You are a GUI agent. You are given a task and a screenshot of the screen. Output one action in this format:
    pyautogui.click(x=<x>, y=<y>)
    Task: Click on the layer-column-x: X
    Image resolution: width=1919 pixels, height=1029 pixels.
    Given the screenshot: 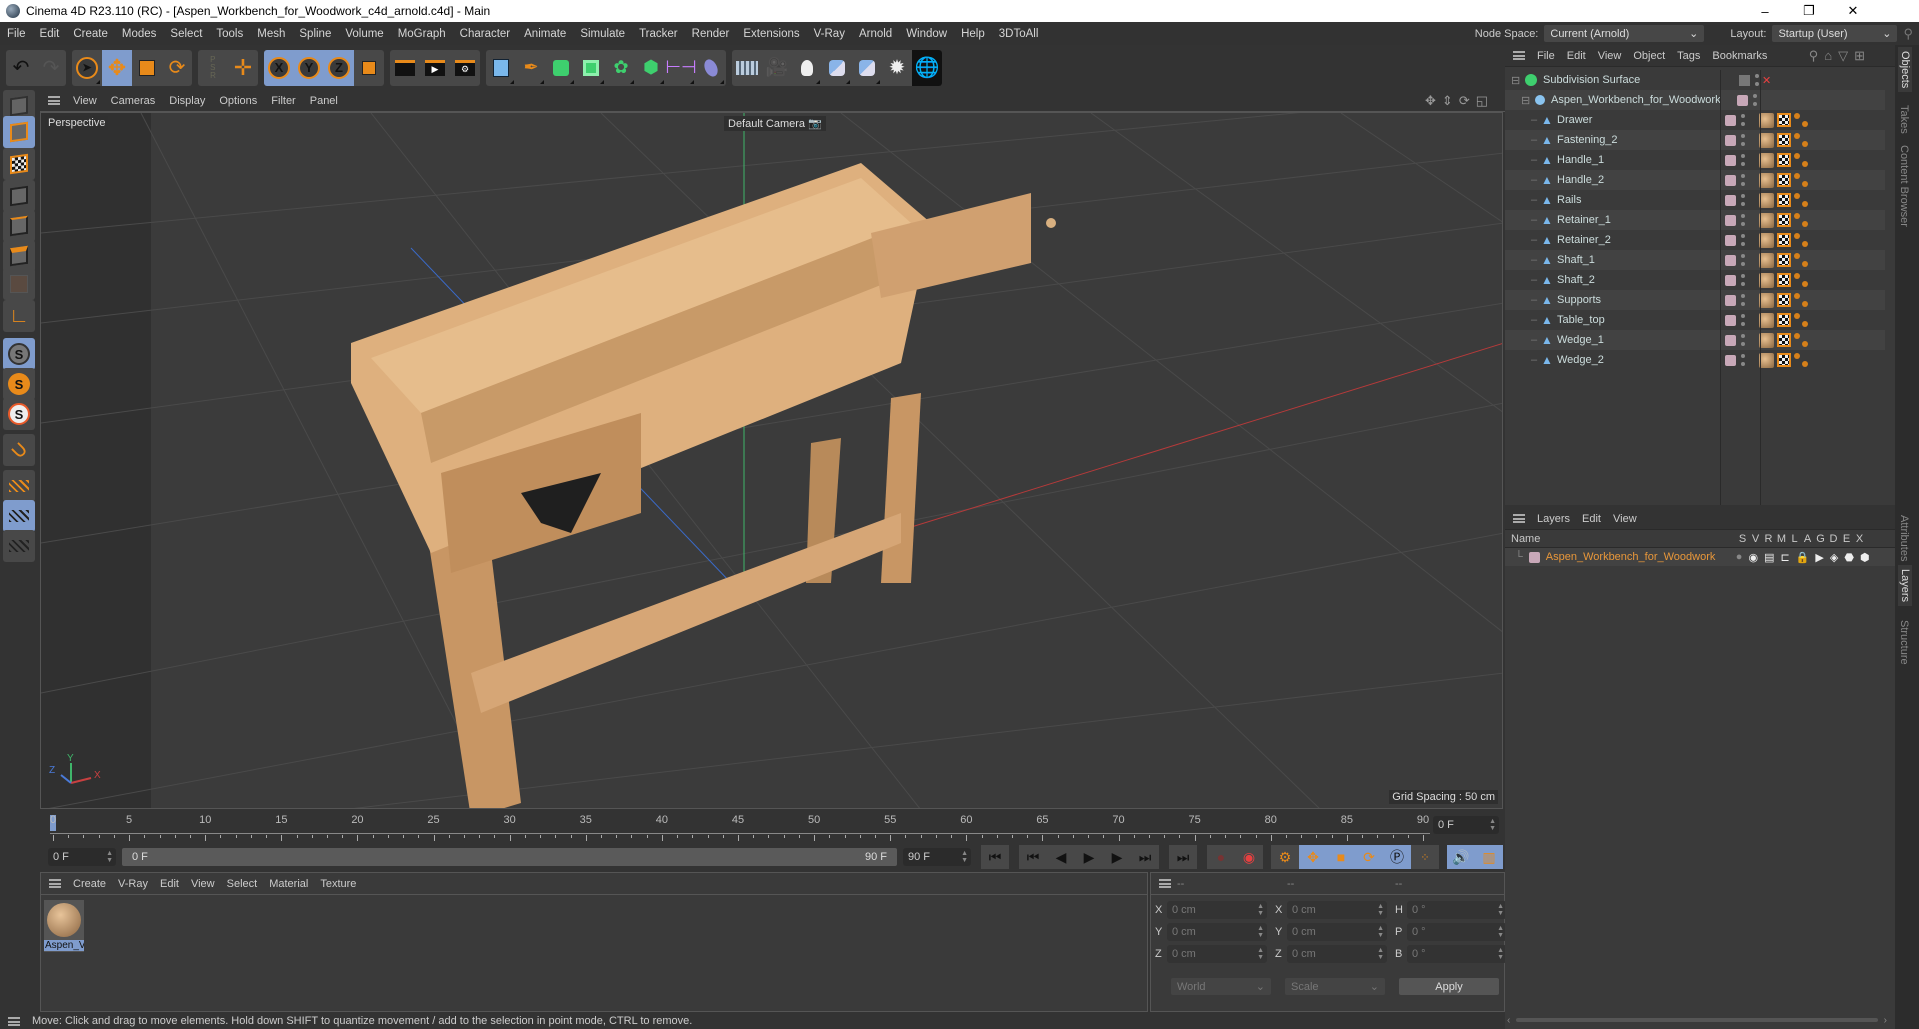 What is the action you would take?
    pyautogui.click(x=1859, y=539)
    